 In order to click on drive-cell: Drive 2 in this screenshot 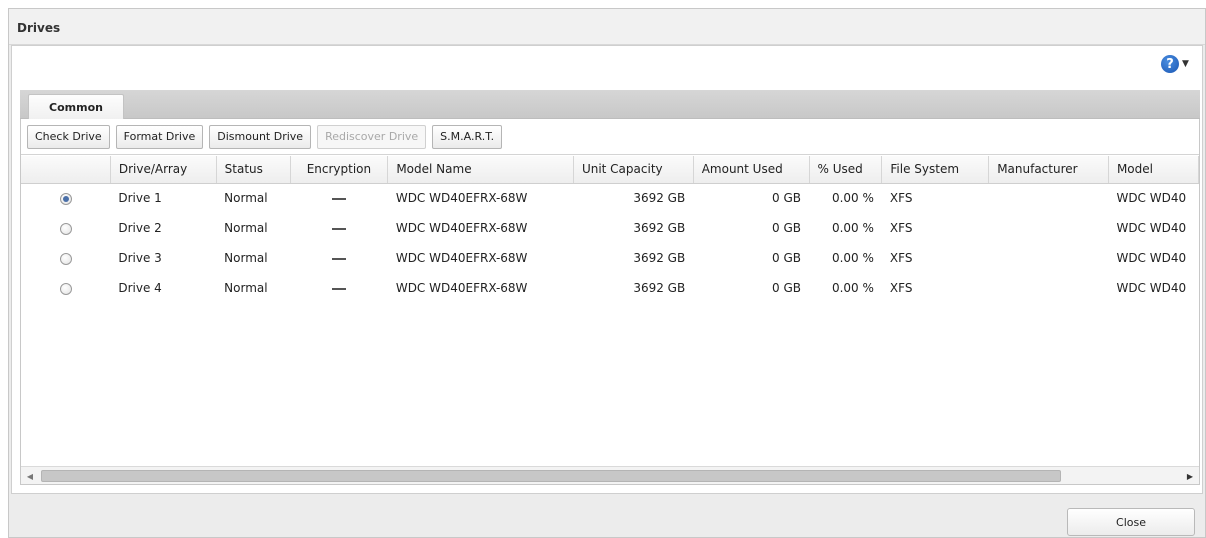, I will do `click(140, 228)`.